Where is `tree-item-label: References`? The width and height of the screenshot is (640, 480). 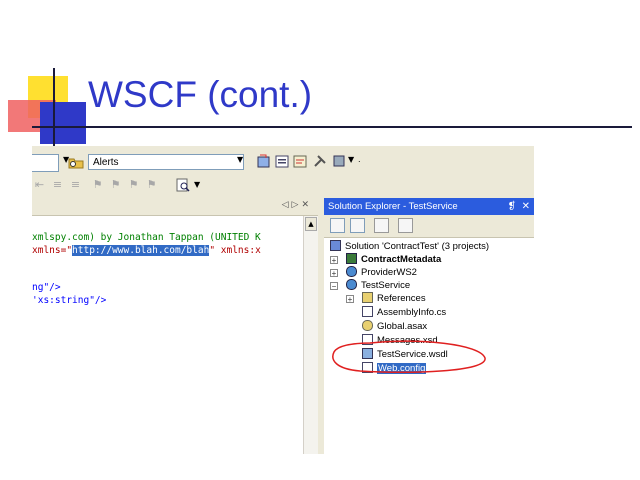 tree-item-label: References is located at coordinates (401, 298).